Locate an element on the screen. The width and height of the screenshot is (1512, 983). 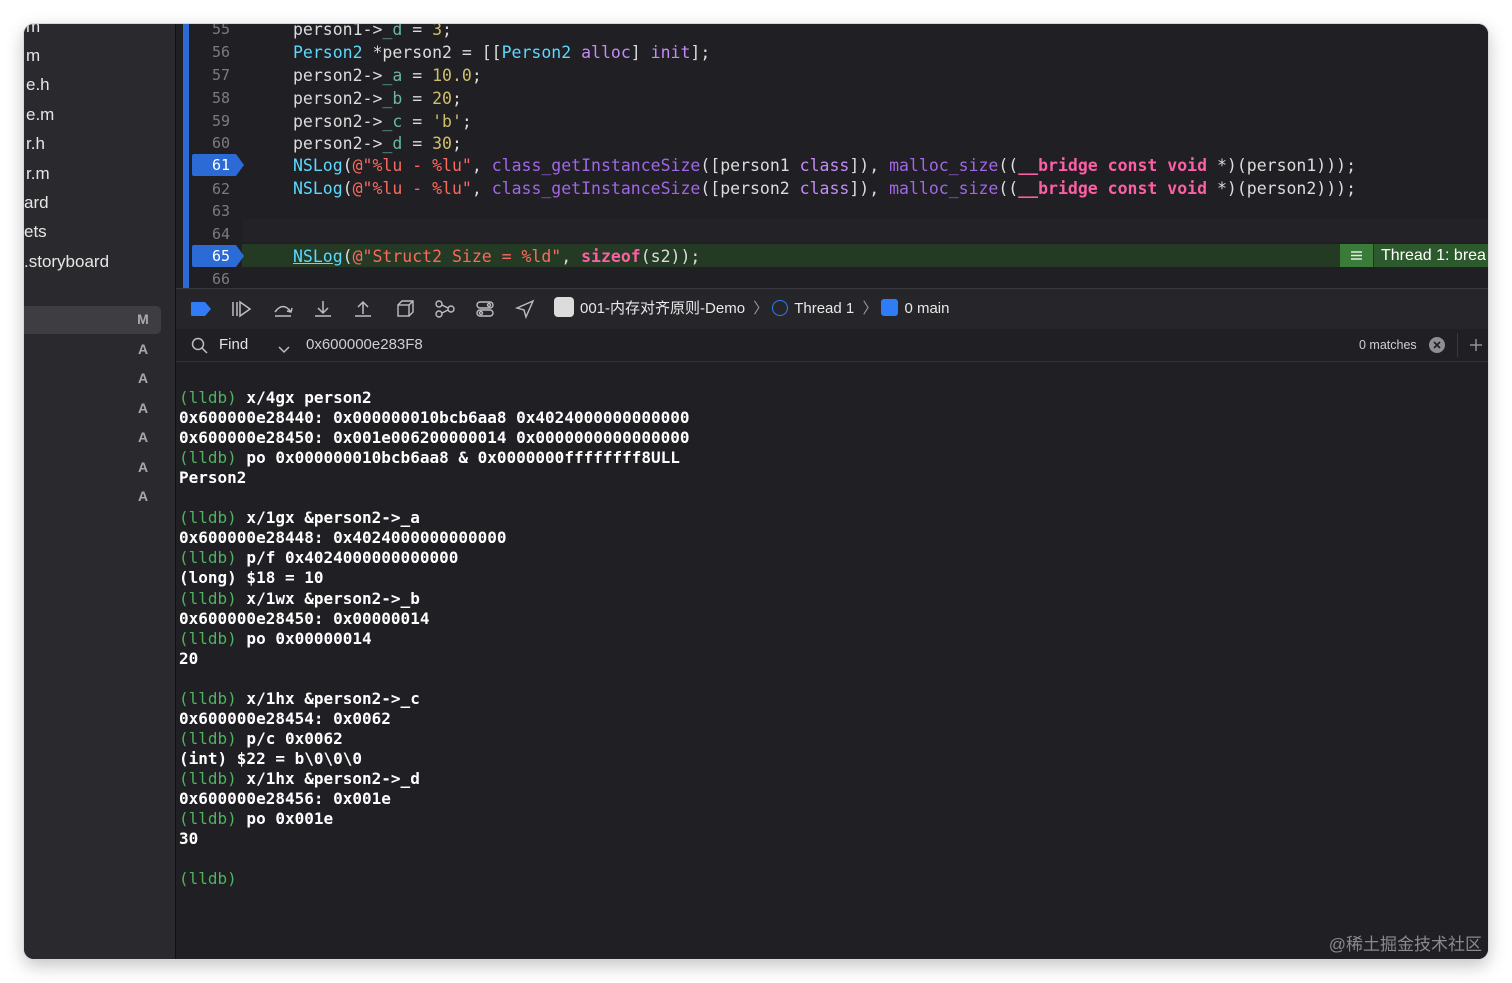
code-line: person2->_c = 'b'; is located at coordinates (382, 121).